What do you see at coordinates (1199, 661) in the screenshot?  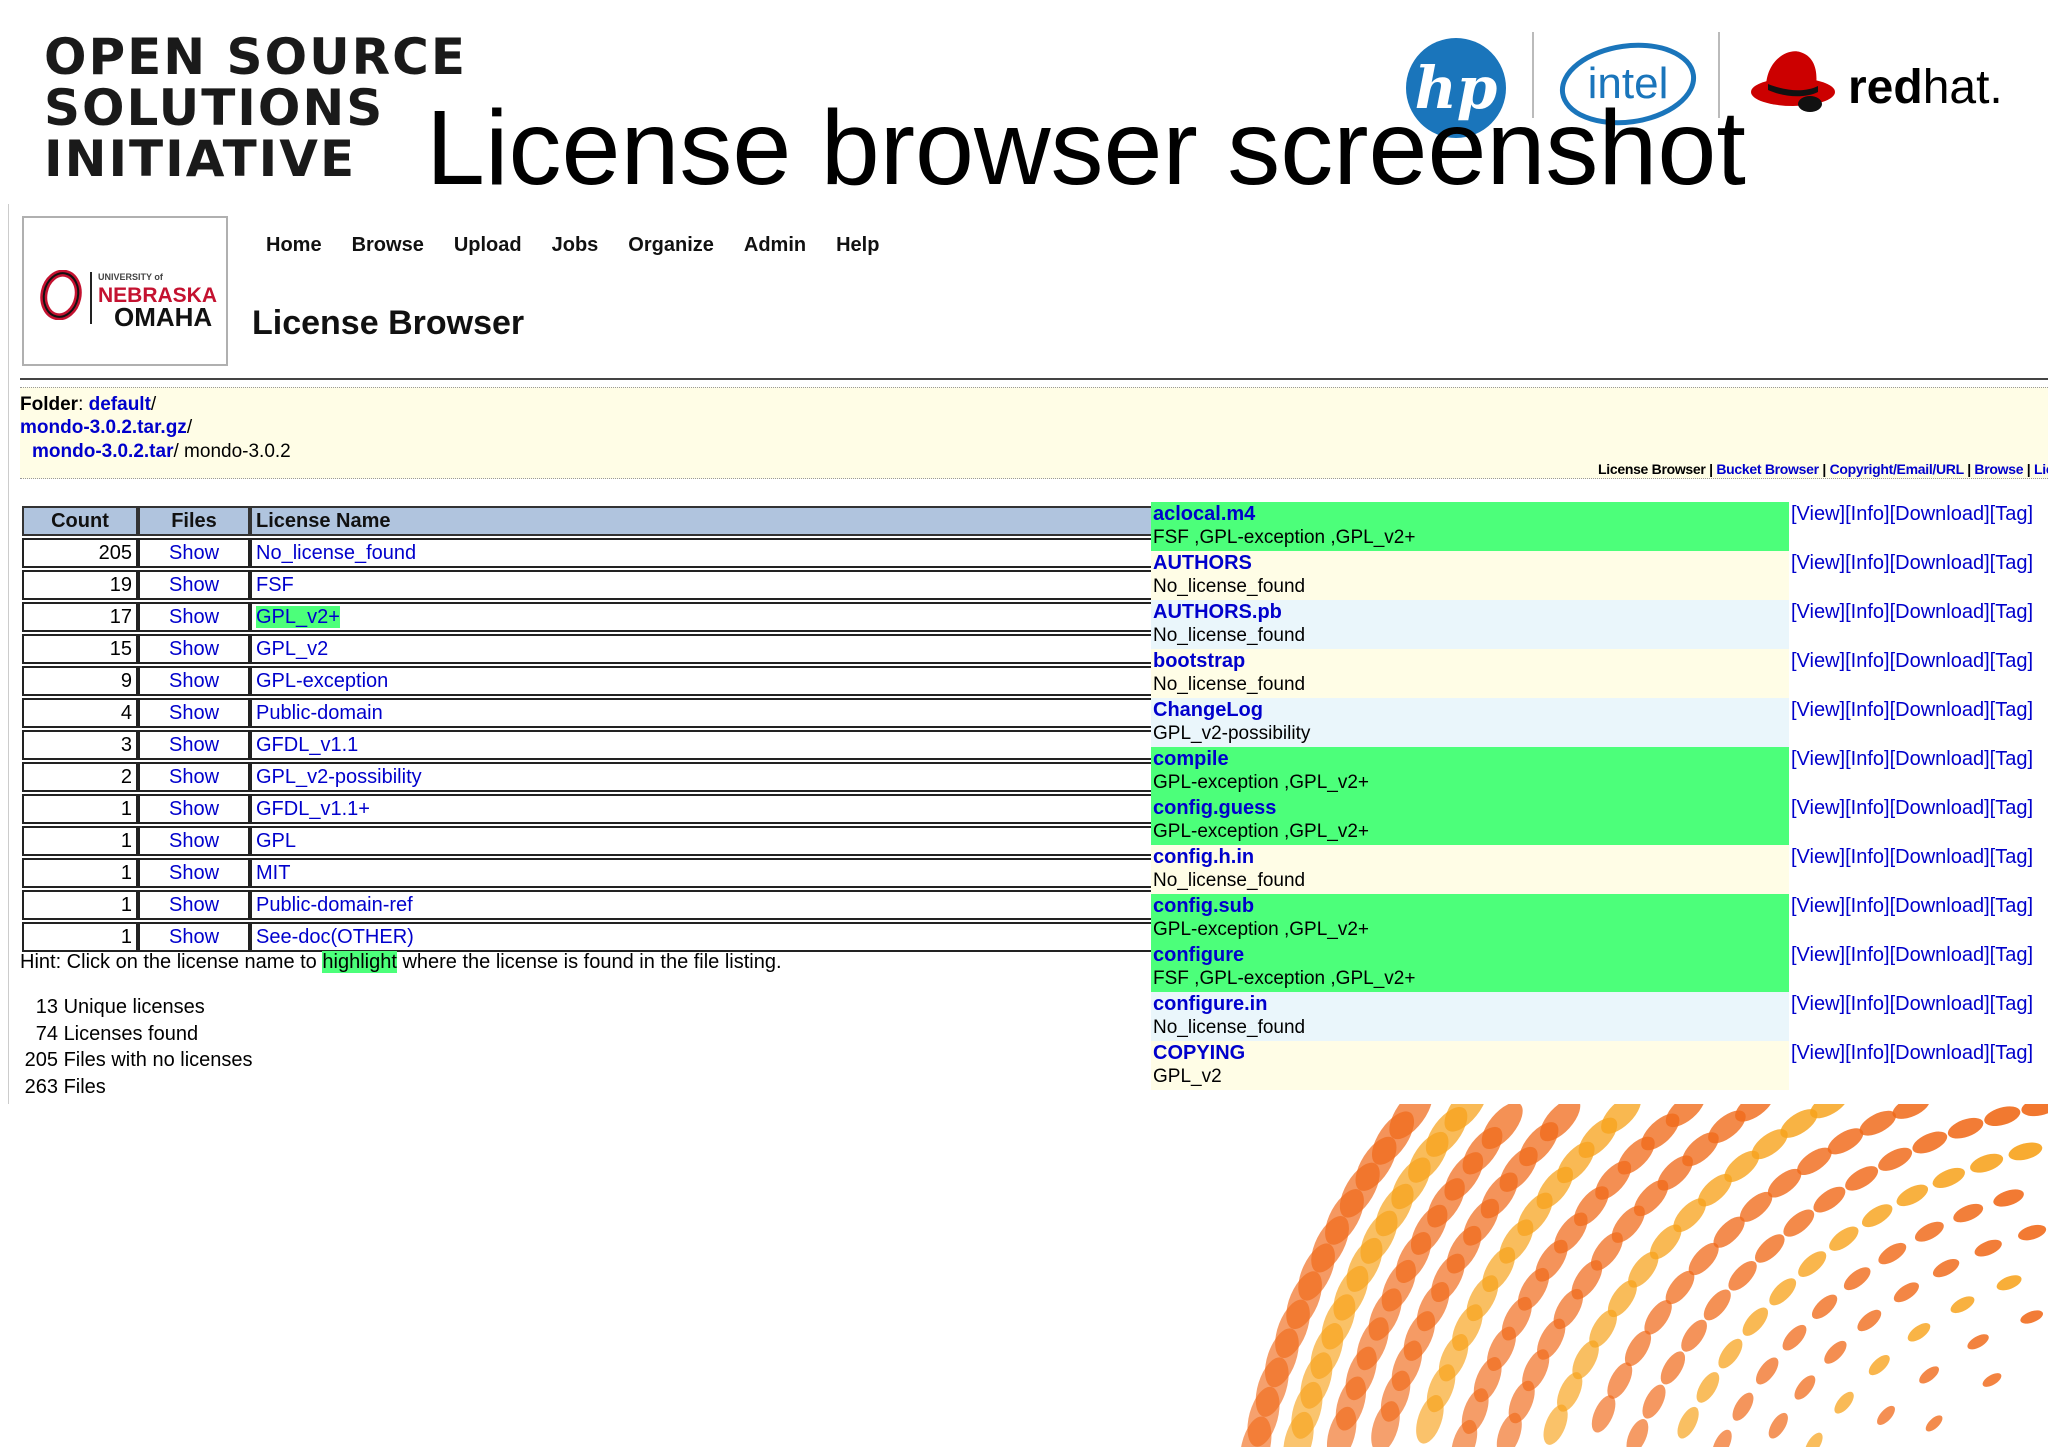 I see `file-name-link: bootstrap` at bounding box center [1199, 661].